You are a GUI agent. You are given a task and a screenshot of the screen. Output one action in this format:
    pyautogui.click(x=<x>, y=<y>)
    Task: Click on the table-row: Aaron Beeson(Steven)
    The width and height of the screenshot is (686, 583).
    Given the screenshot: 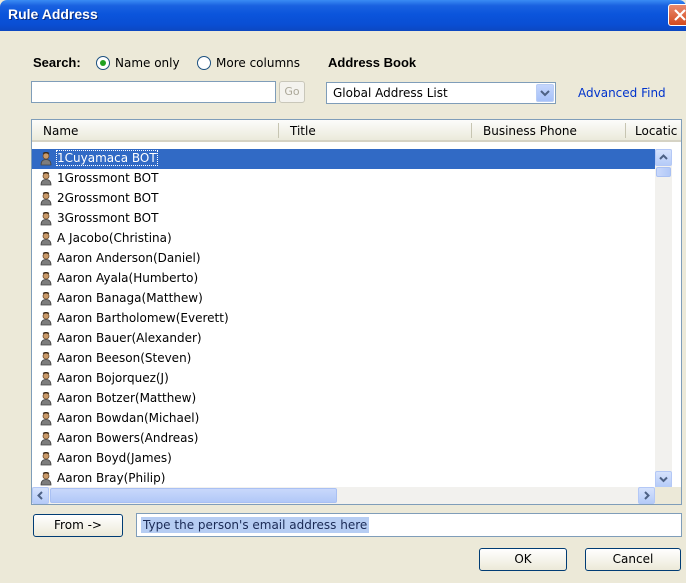 What is the action you would take?
    pyautogui.click(x=344, y=359)
    